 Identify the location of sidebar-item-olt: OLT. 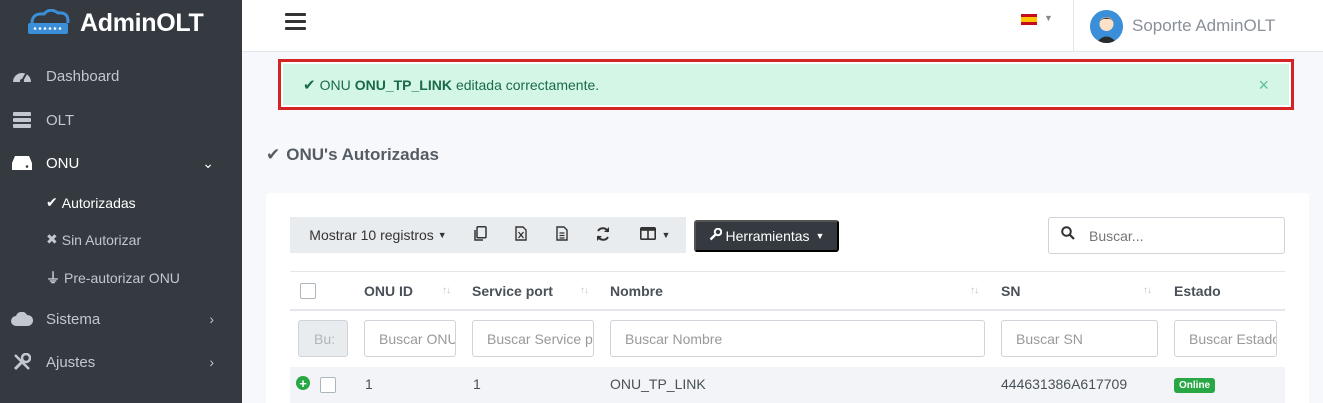
(121, 120).